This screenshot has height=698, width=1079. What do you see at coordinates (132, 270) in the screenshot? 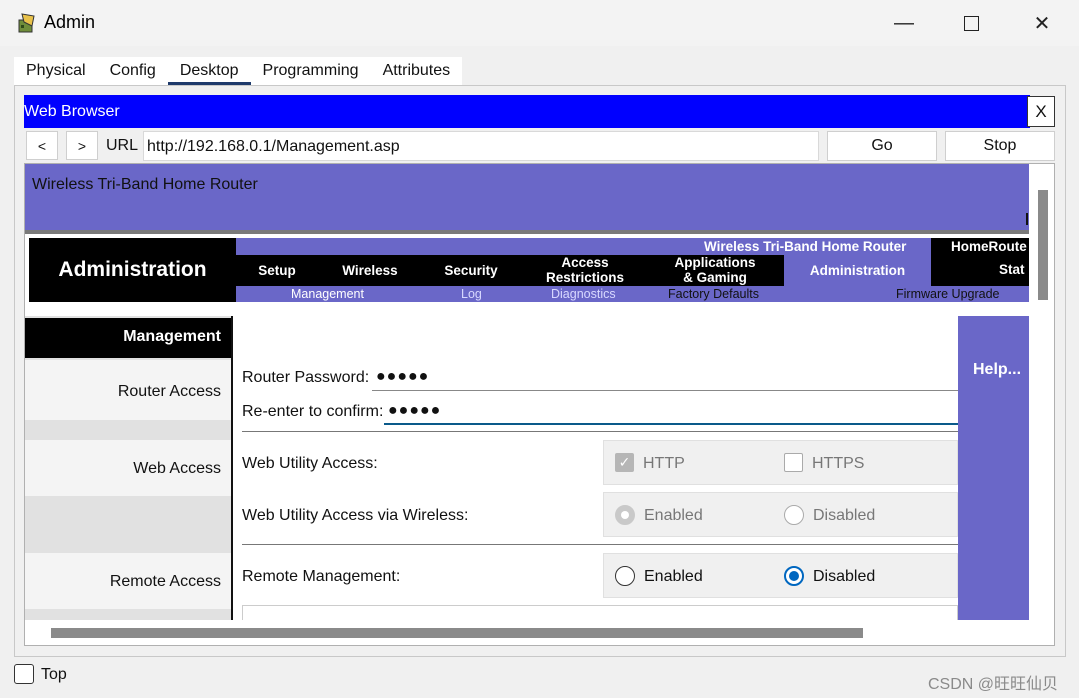
I see `section-title: Administration` at bounding box center [132, 270].